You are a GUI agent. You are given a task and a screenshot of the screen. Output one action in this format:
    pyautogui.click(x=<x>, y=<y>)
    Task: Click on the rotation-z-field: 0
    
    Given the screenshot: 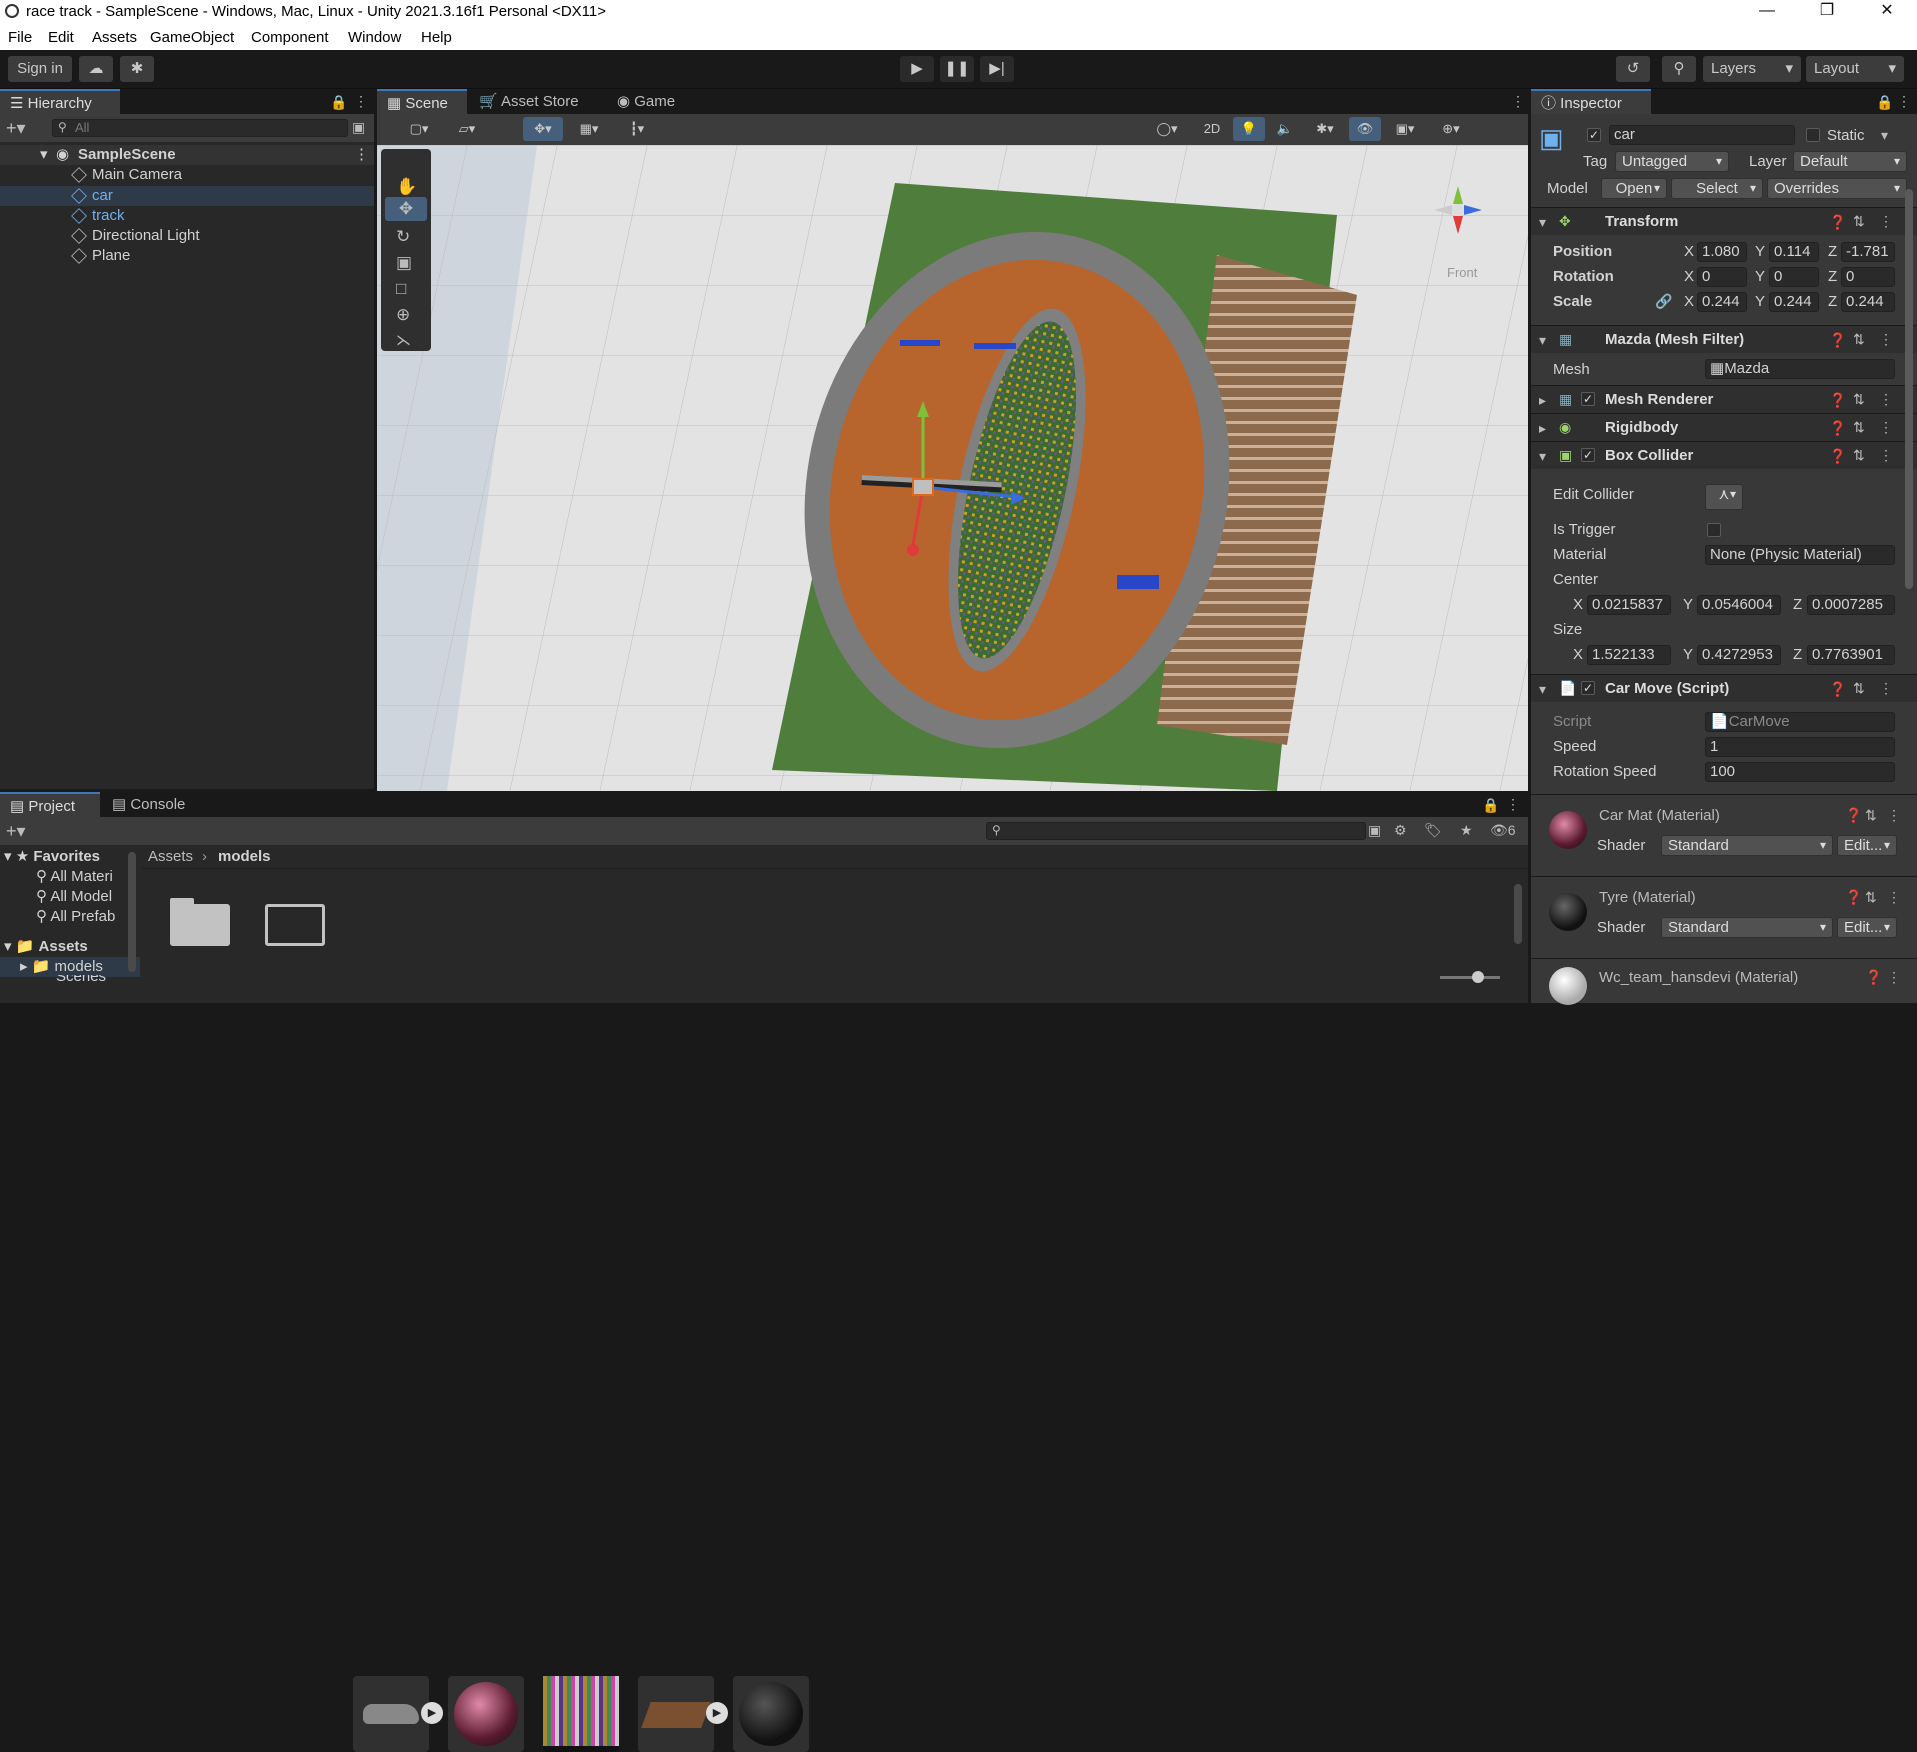 What is the action you would take?
    pyautogui.click(x=1868, y=277)
    